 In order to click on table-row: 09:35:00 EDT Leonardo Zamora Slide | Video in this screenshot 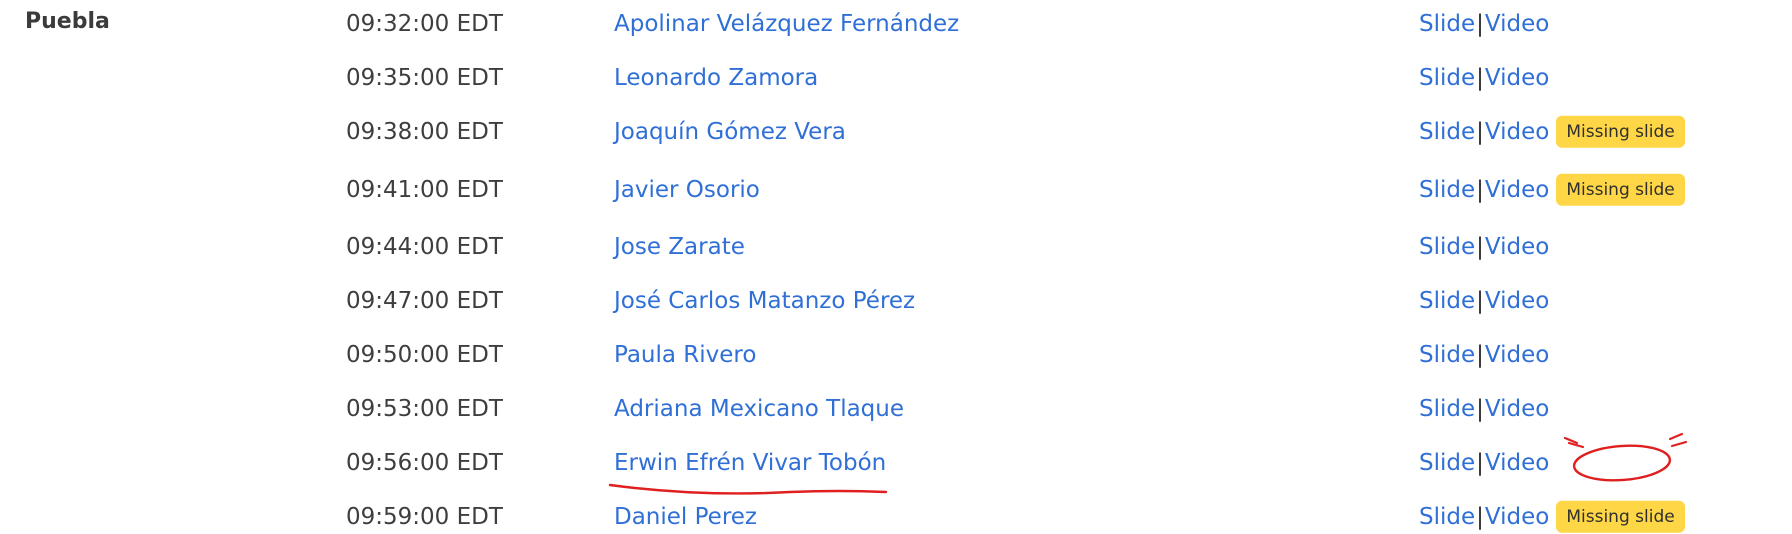, I will do `click(896, 78)`.